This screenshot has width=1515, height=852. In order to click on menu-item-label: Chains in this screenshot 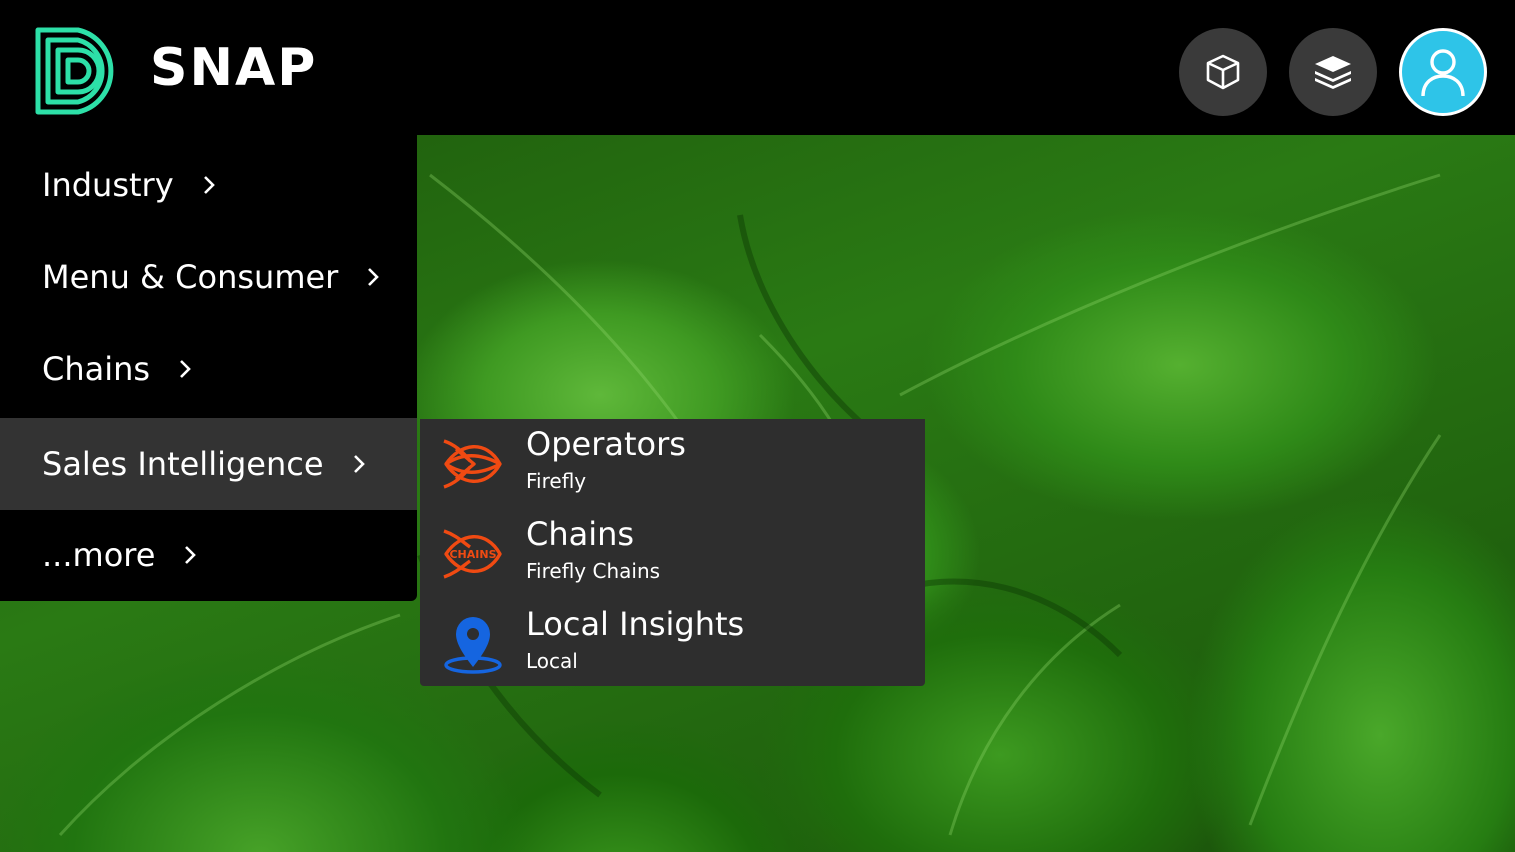, I will do `click(96, 369)`.